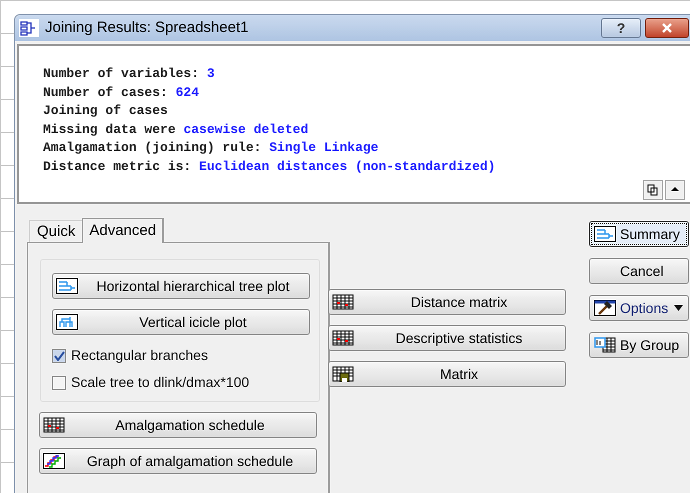 The image size is (690, 493). I want to click on close-button, so click(667, 28).